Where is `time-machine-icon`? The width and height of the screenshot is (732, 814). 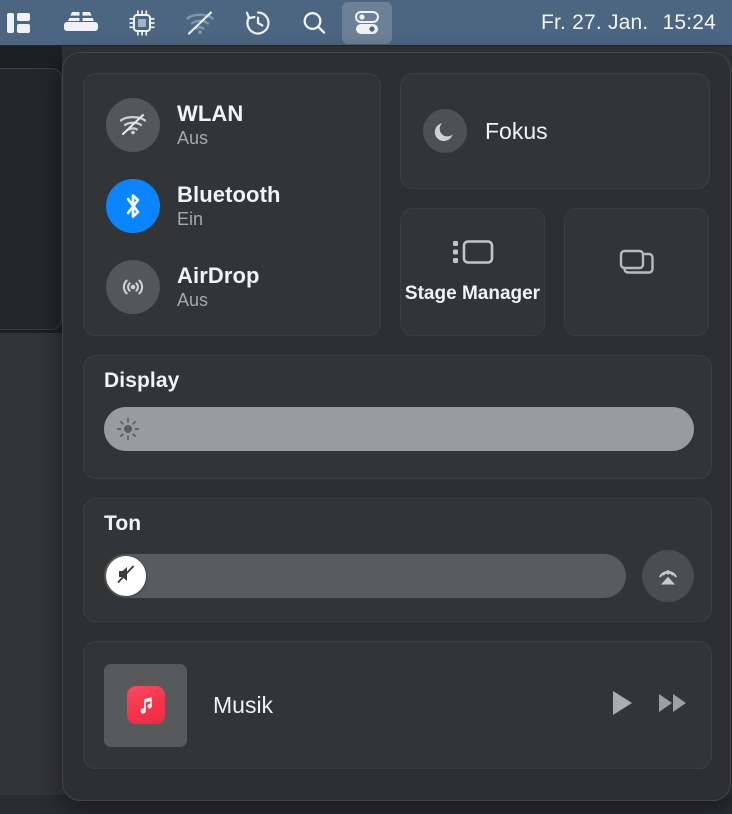 time-machine-icon is located at coordinates (258, 23).